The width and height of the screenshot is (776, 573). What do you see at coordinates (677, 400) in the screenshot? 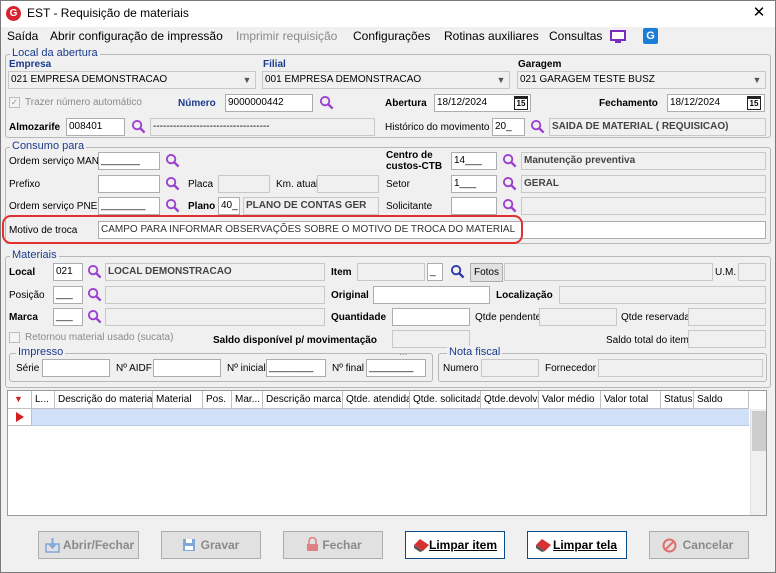
I see `grid-header-status: Status` at bounding box center [677, 400].